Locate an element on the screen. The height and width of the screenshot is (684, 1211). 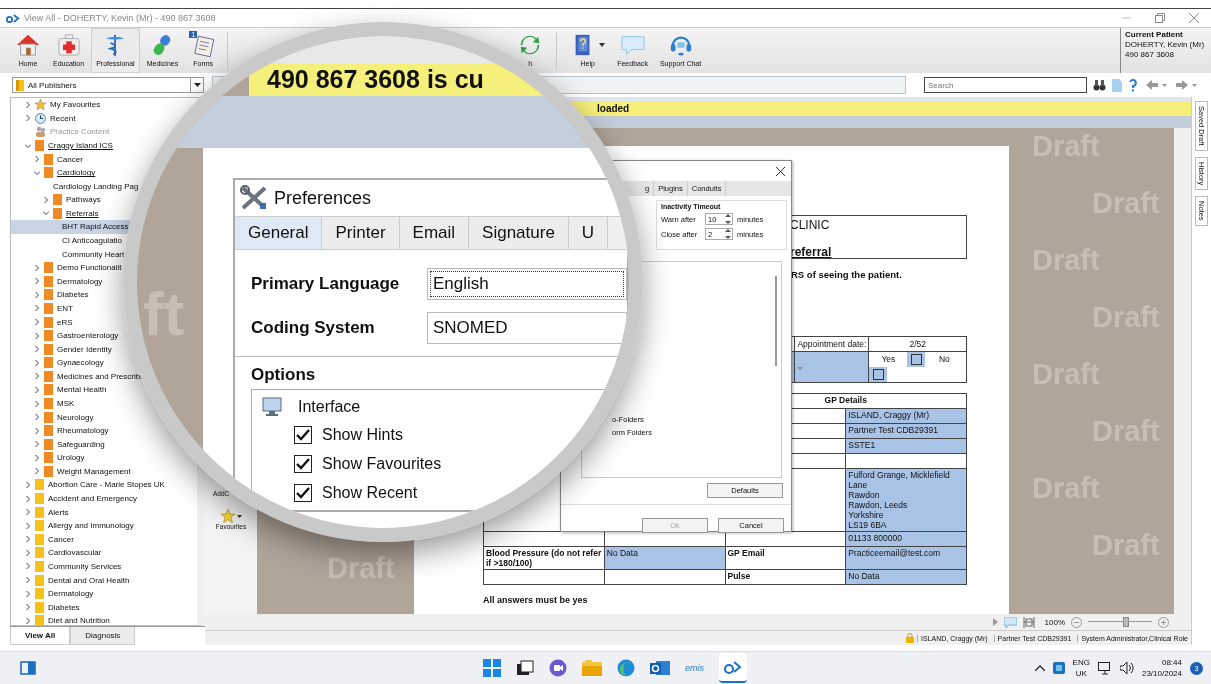
zoom-level: 100% is located at coordinates (1054, 622).